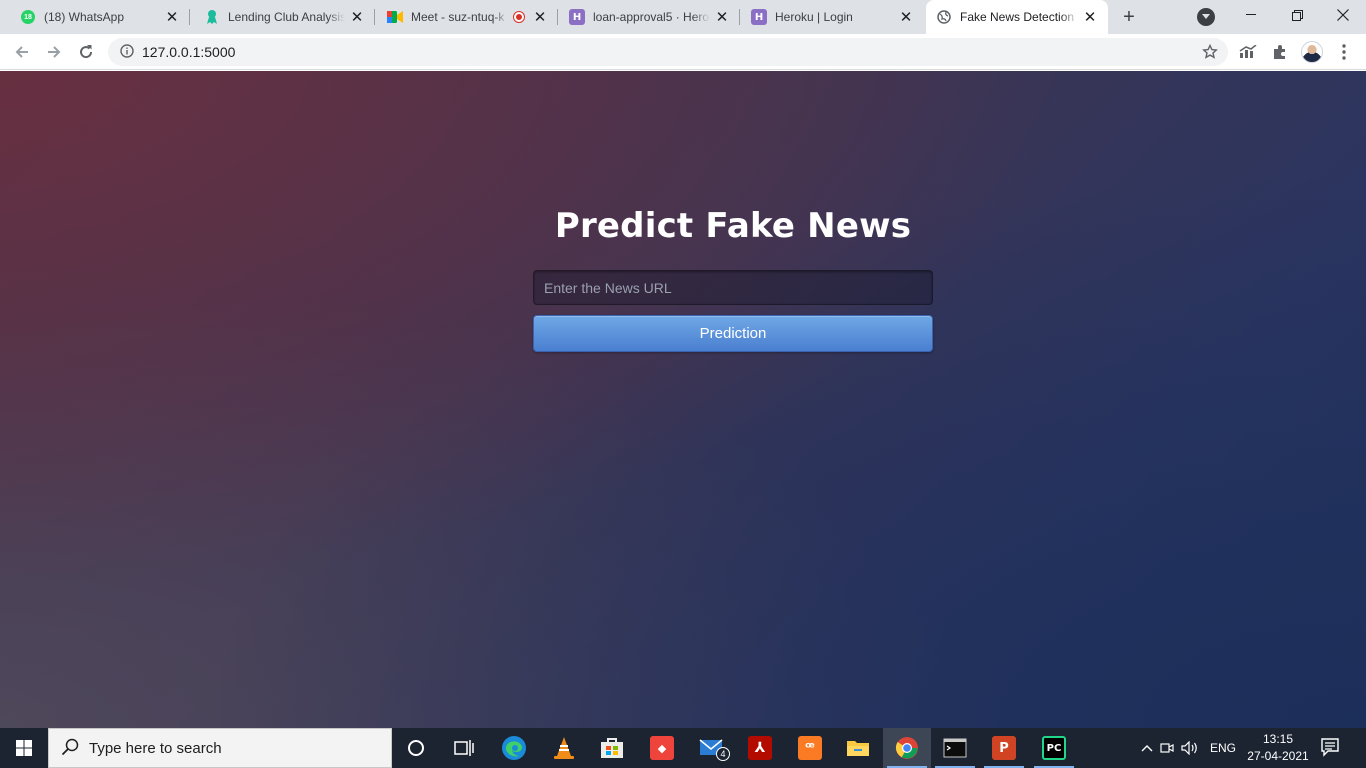  I want to click on prediction-button: Prediction, so click(733, 333).